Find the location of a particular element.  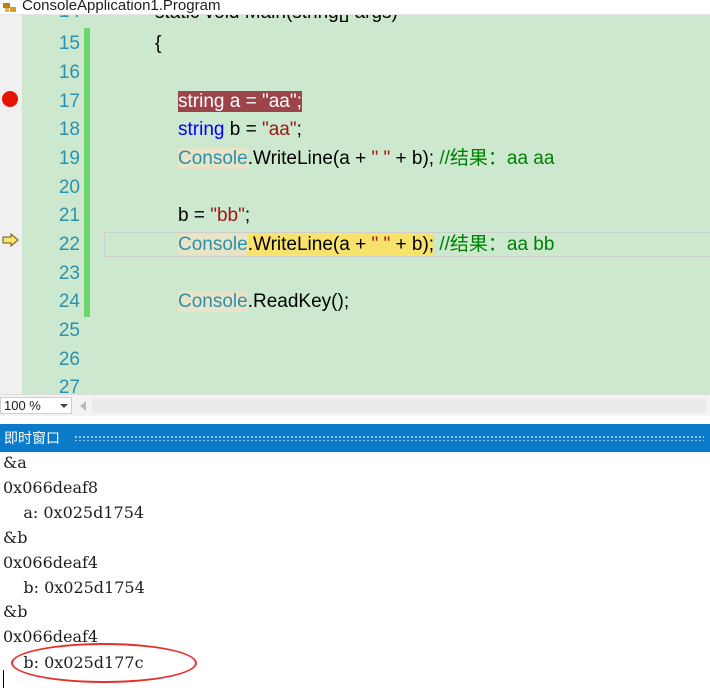

line-number: 23 is located at coordinates (69, 273).